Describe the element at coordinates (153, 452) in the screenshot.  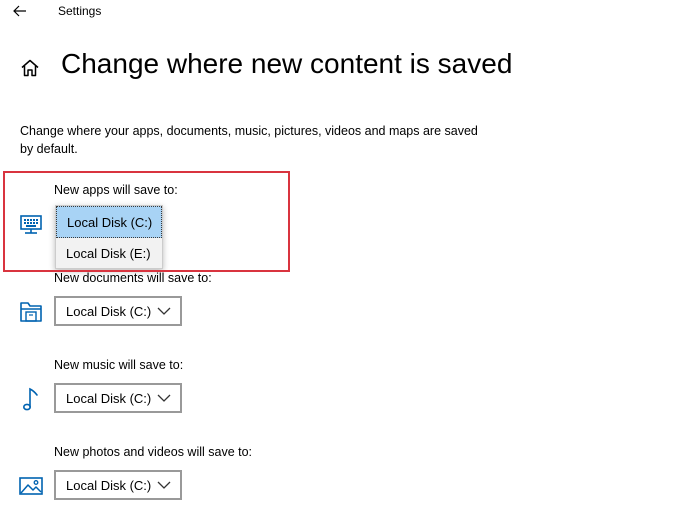
I see `photos-save-label: New photos and videos will save to:` at that location.